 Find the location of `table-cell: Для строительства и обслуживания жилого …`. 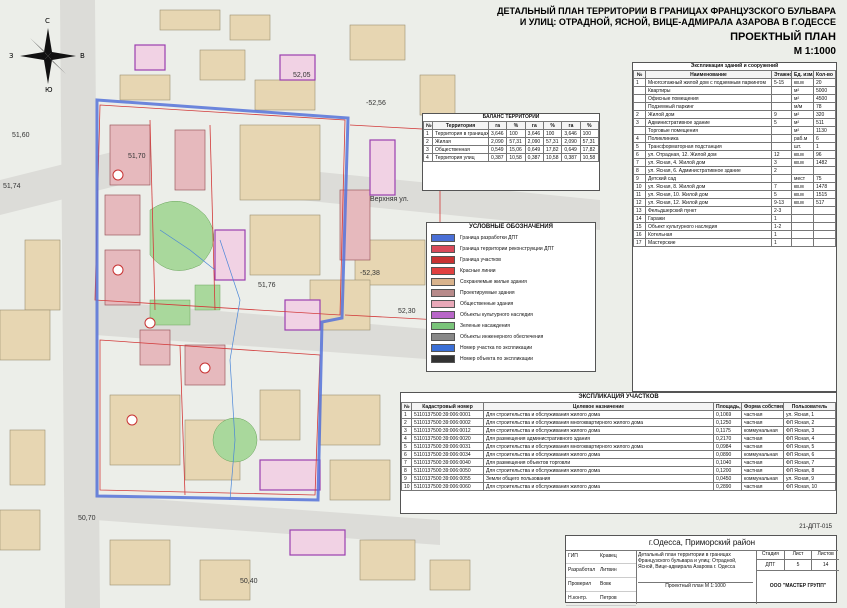

table-cell: Для строительства и обслуживания жилого … is located at coordinates (598, 414).